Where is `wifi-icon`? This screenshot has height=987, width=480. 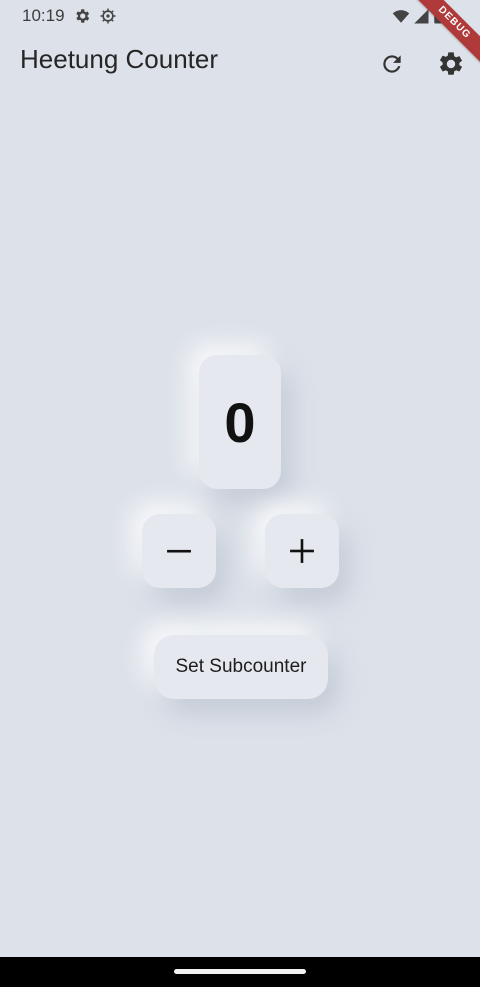
wifi-icon is located at coordinates (401, 16).